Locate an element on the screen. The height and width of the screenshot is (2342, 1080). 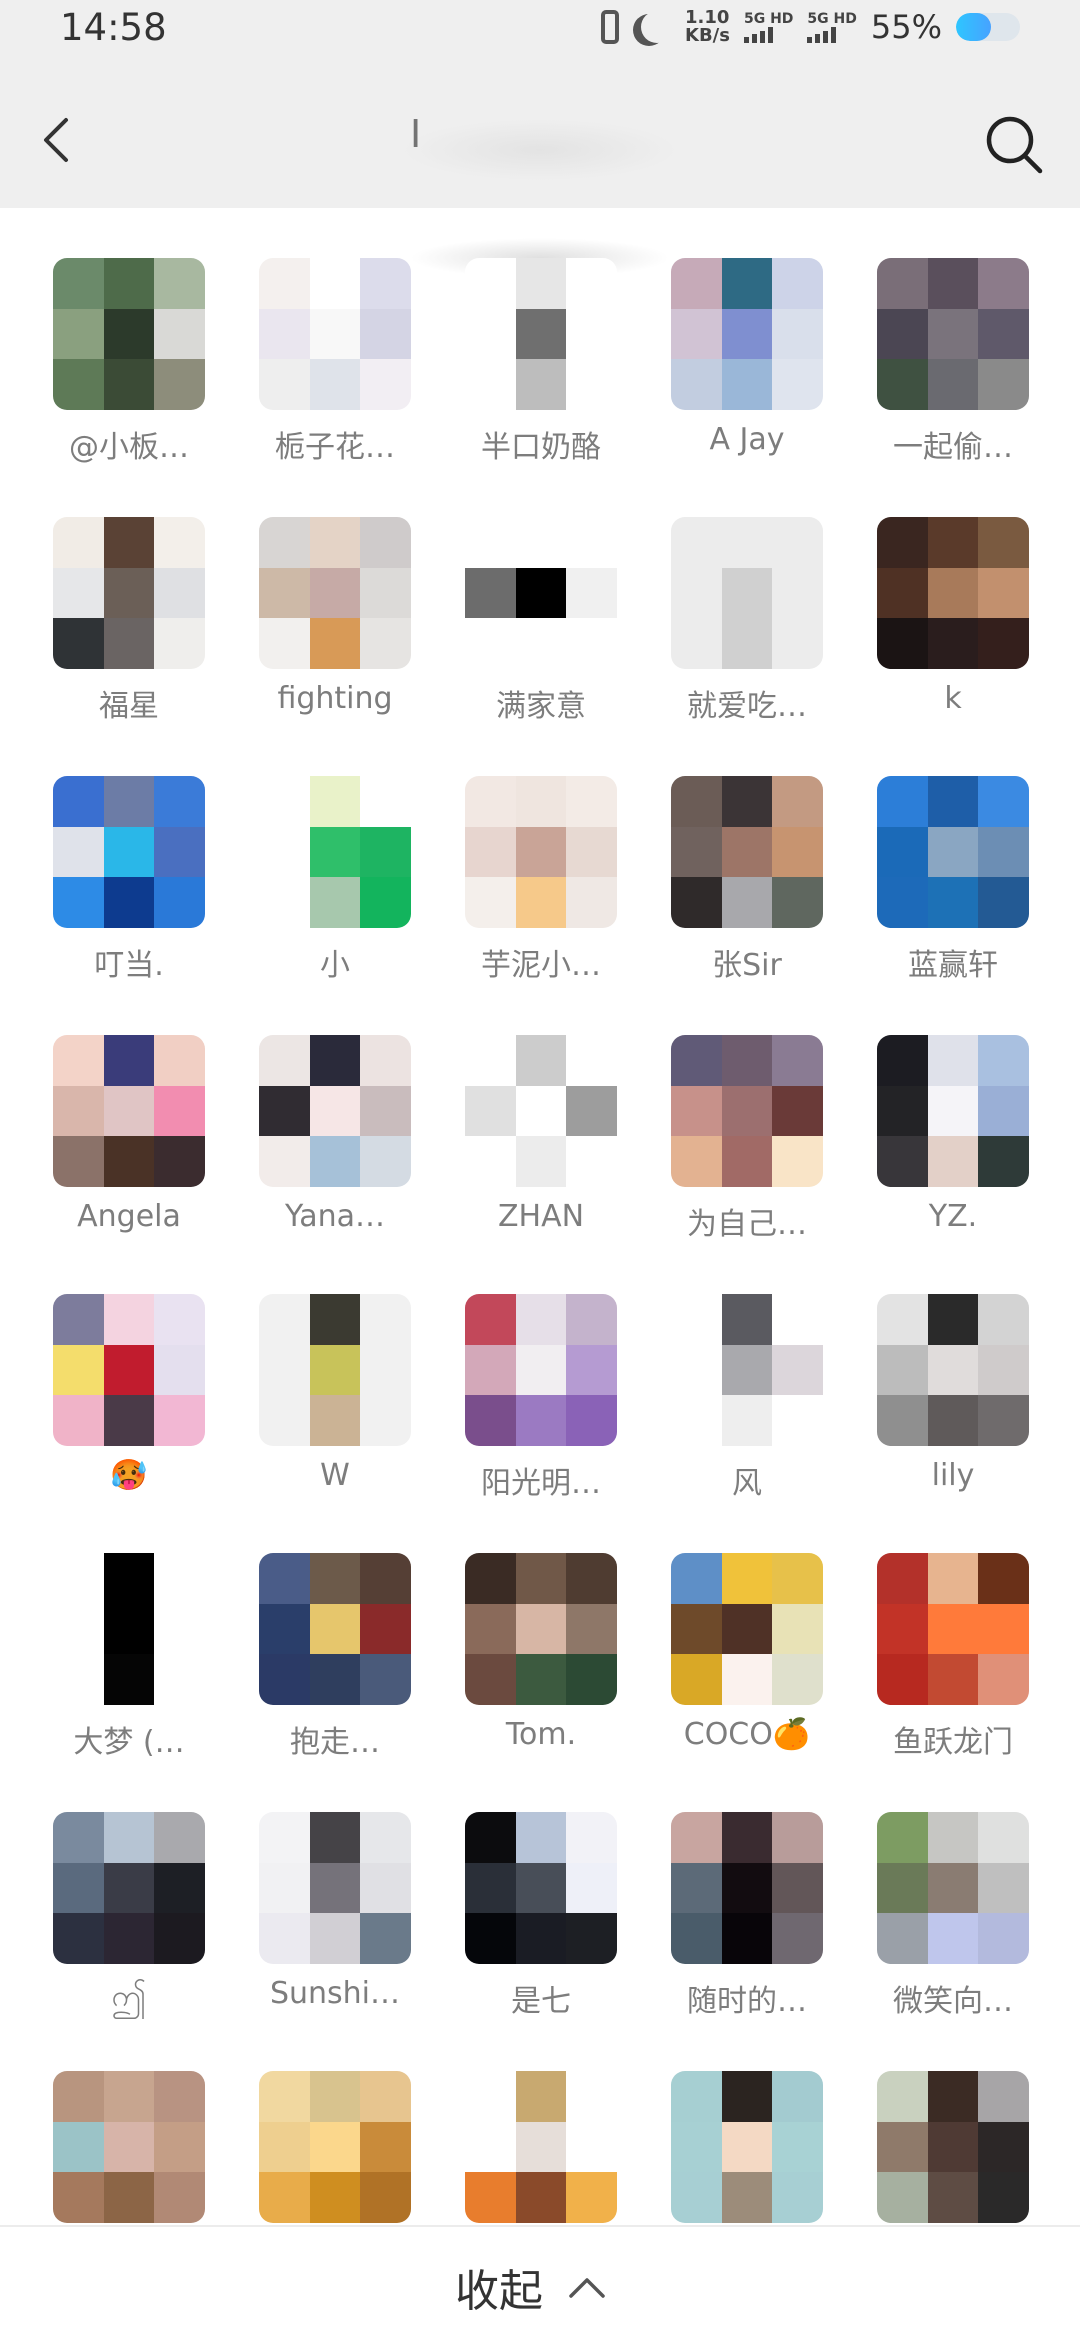
contact-item: Tom. is located at coordinates (541, 1682).